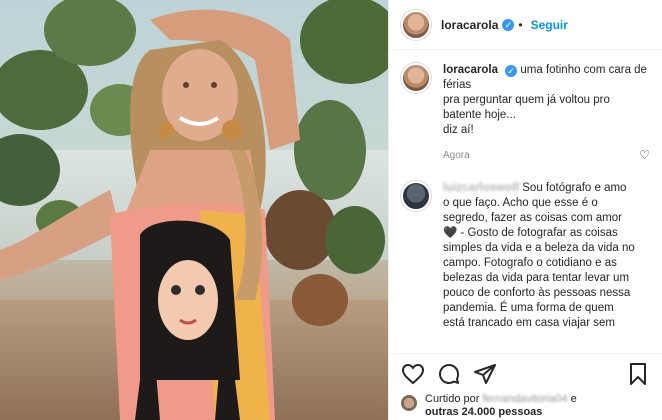 The height and width of the screenshot is (420, 662). What do you see at coordinates (644, 155) in the screenshot?
I see `comment-like-heart-icon: ♡` at bounding box center [644, 155].